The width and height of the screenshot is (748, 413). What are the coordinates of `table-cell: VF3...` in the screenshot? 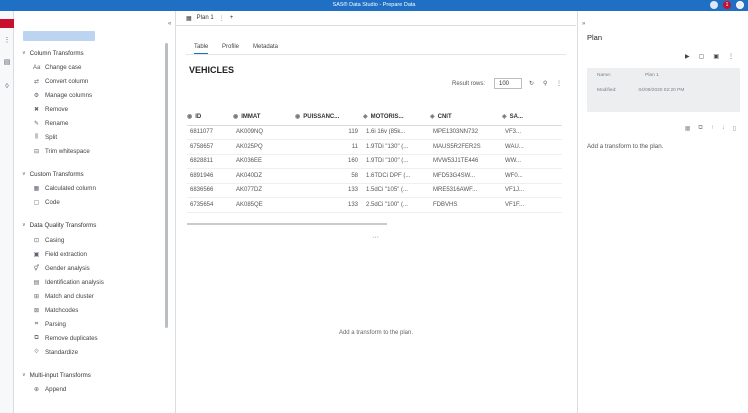 It's located at (532, 132).